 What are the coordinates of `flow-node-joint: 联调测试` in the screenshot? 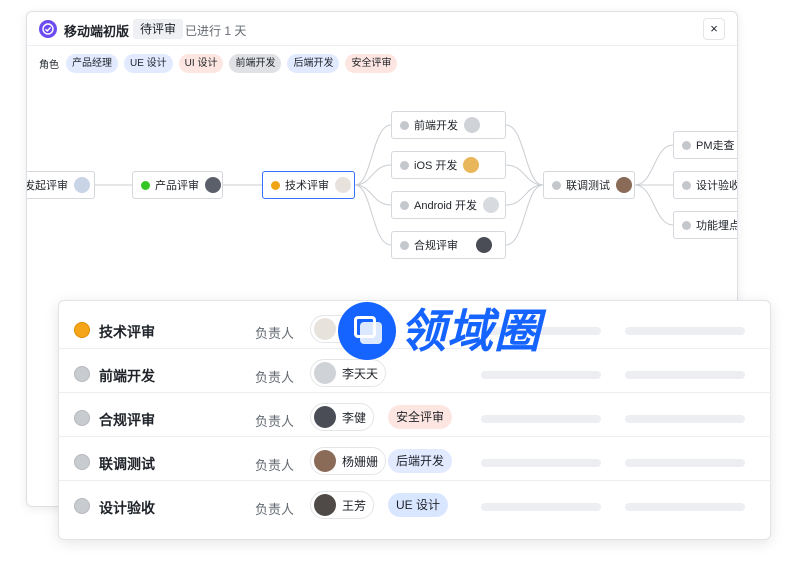 It's located at (589, 185).